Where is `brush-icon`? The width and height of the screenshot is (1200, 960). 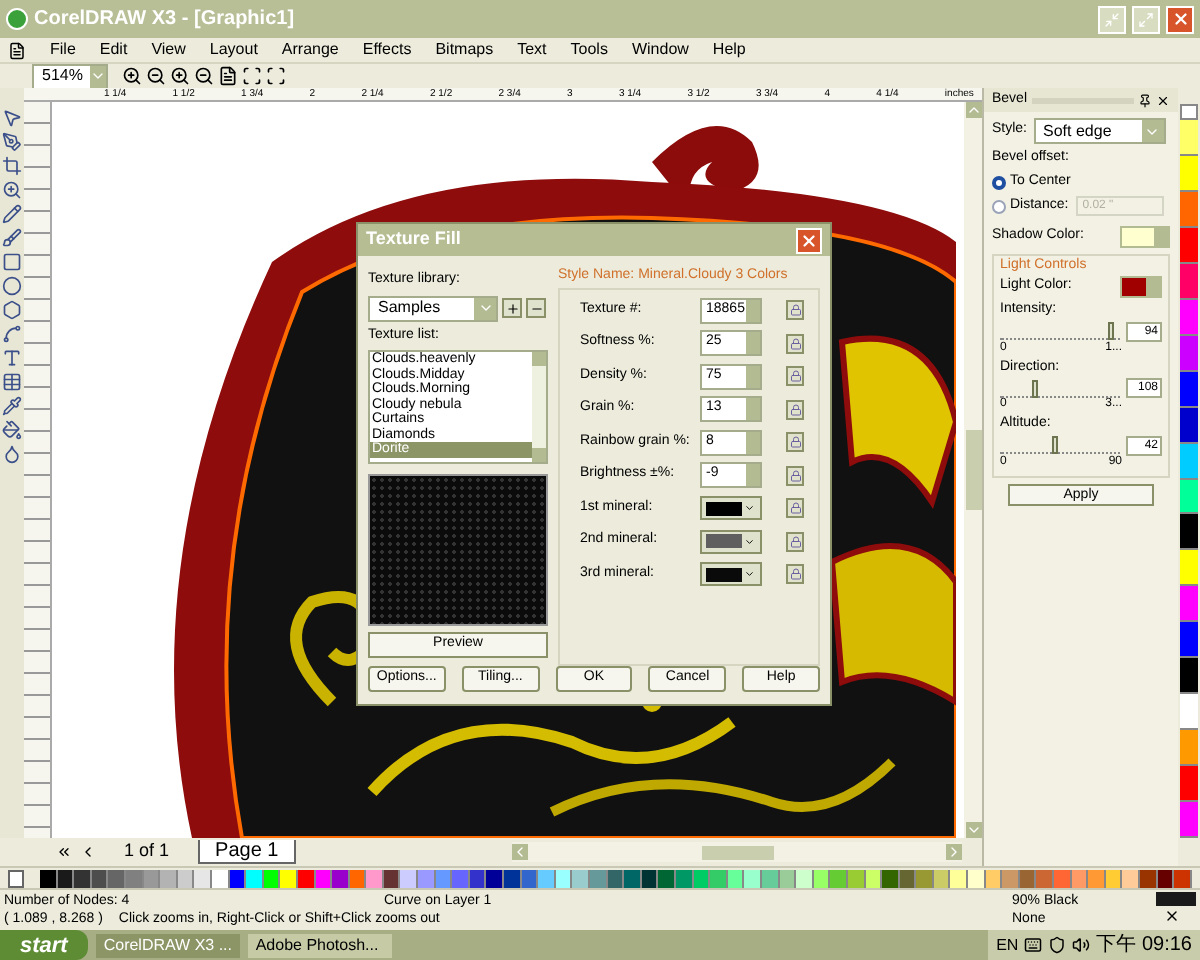 brush-icon is located at coordinates (12, 238).